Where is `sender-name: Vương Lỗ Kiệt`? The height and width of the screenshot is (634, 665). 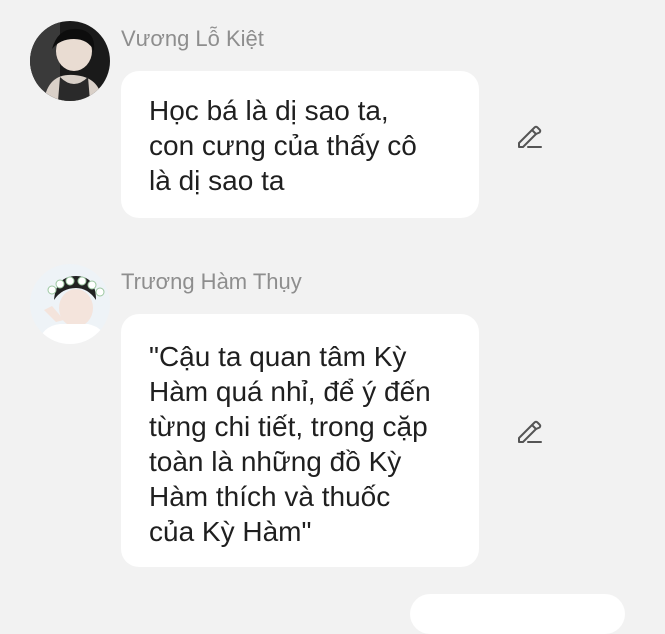 sender-name: Vương Lỗ Kiệt is located at coordinates (192, 38).